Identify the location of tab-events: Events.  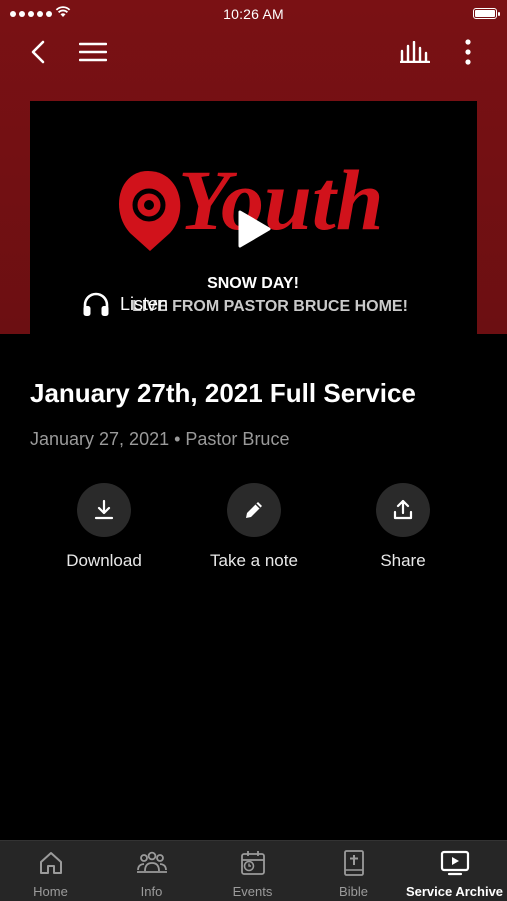
(252, 871).